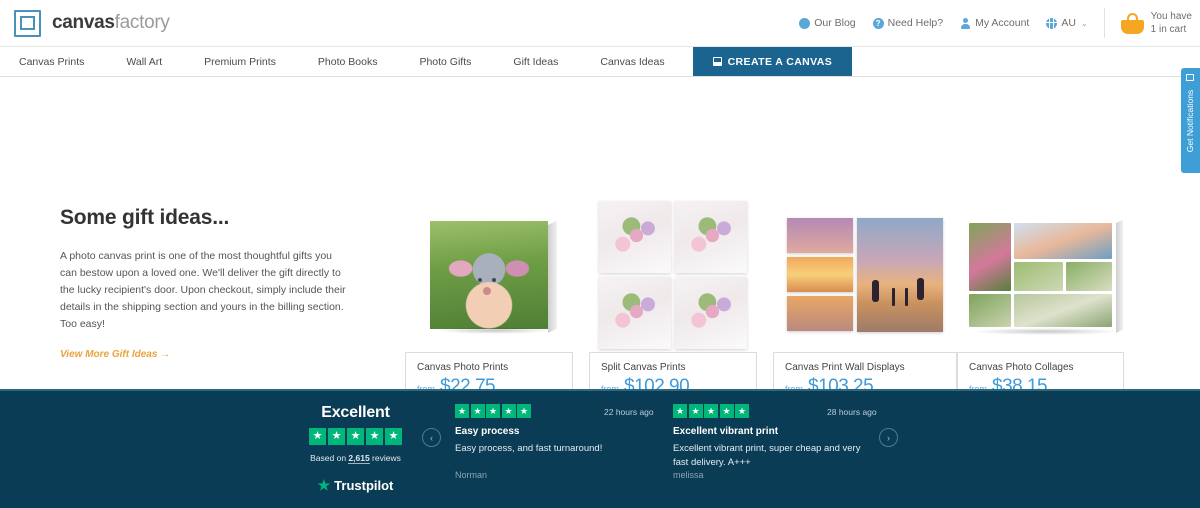  I want to click on product-card-canvas-photo-collages: Canvas Photo Collages from $38.15, so click(1040, 300).